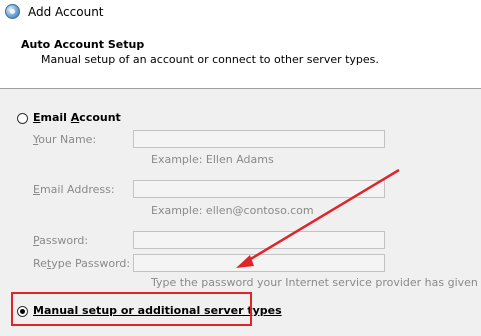 The image size is (481, 336). What do you see at coordinates (245, 261) in the screenshot?
I see `arrow-head` at bounding box center [245, 261].